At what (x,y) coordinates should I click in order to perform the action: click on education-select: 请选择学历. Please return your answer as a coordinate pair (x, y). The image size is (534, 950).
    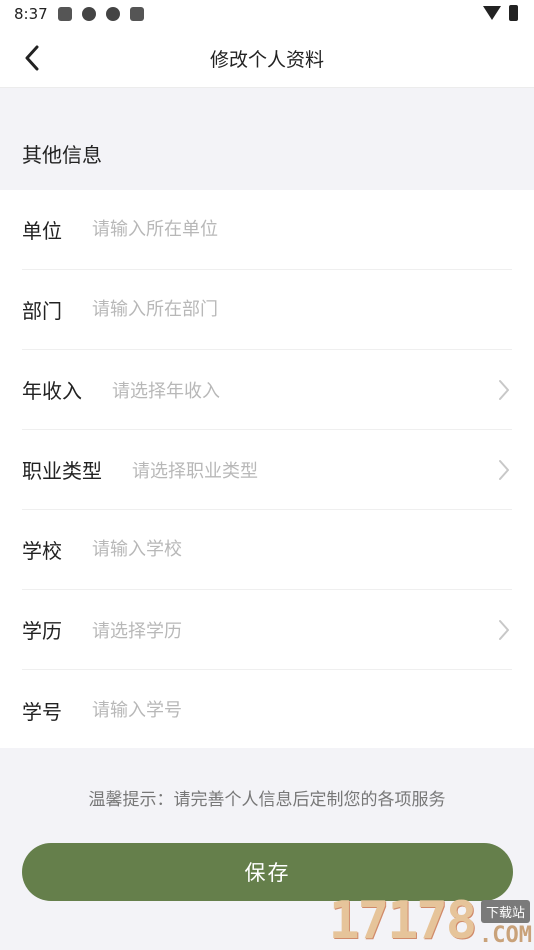
    Looking at the image, I should click on (294, 630).